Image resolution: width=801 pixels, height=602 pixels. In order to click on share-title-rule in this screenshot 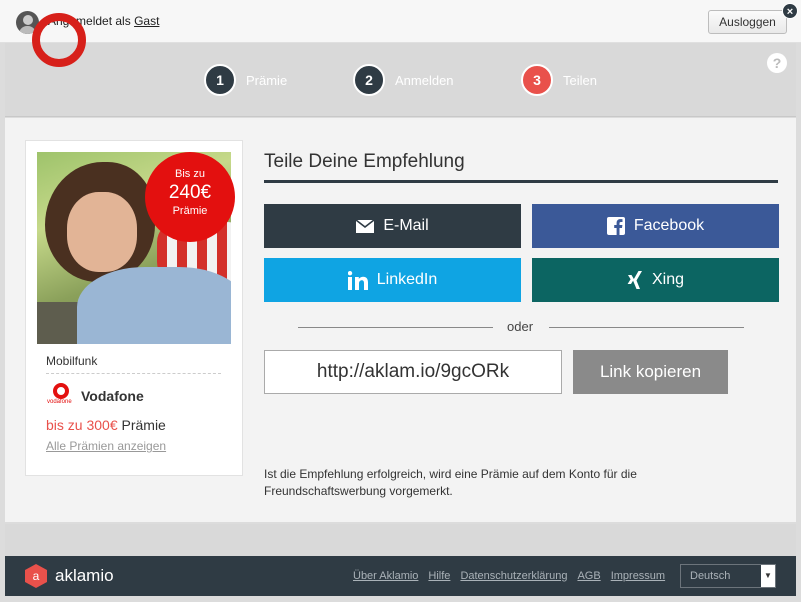, I will do `click(521, 181)`.